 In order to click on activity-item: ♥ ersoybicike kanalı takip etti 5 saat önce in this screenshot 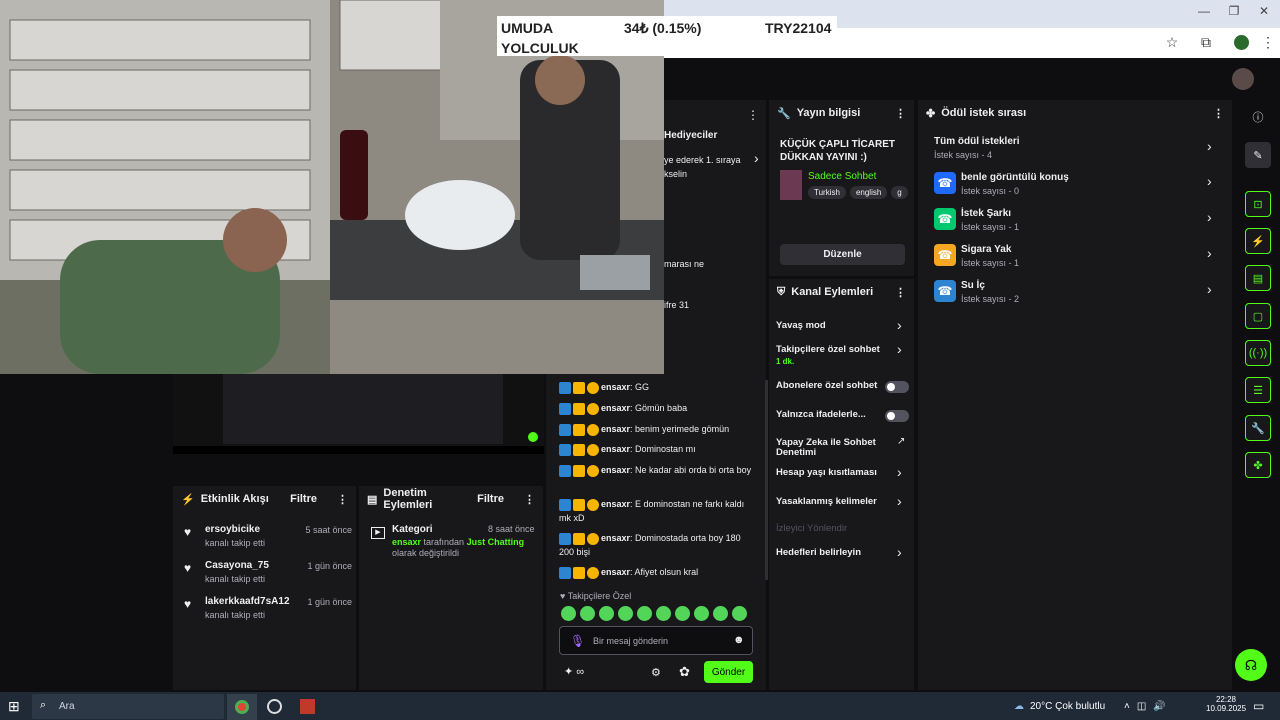, I will do `click(264, 537)`.